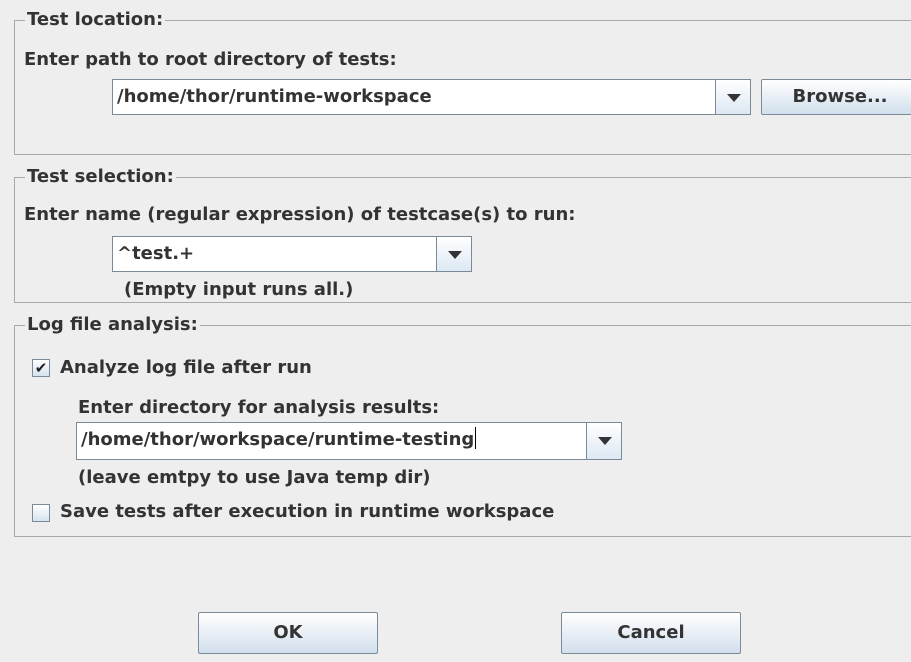 This screenshot has height=662, width=911. I want to click on testcase-regex-hint: (Empty input runs all.), so click(239, 289).